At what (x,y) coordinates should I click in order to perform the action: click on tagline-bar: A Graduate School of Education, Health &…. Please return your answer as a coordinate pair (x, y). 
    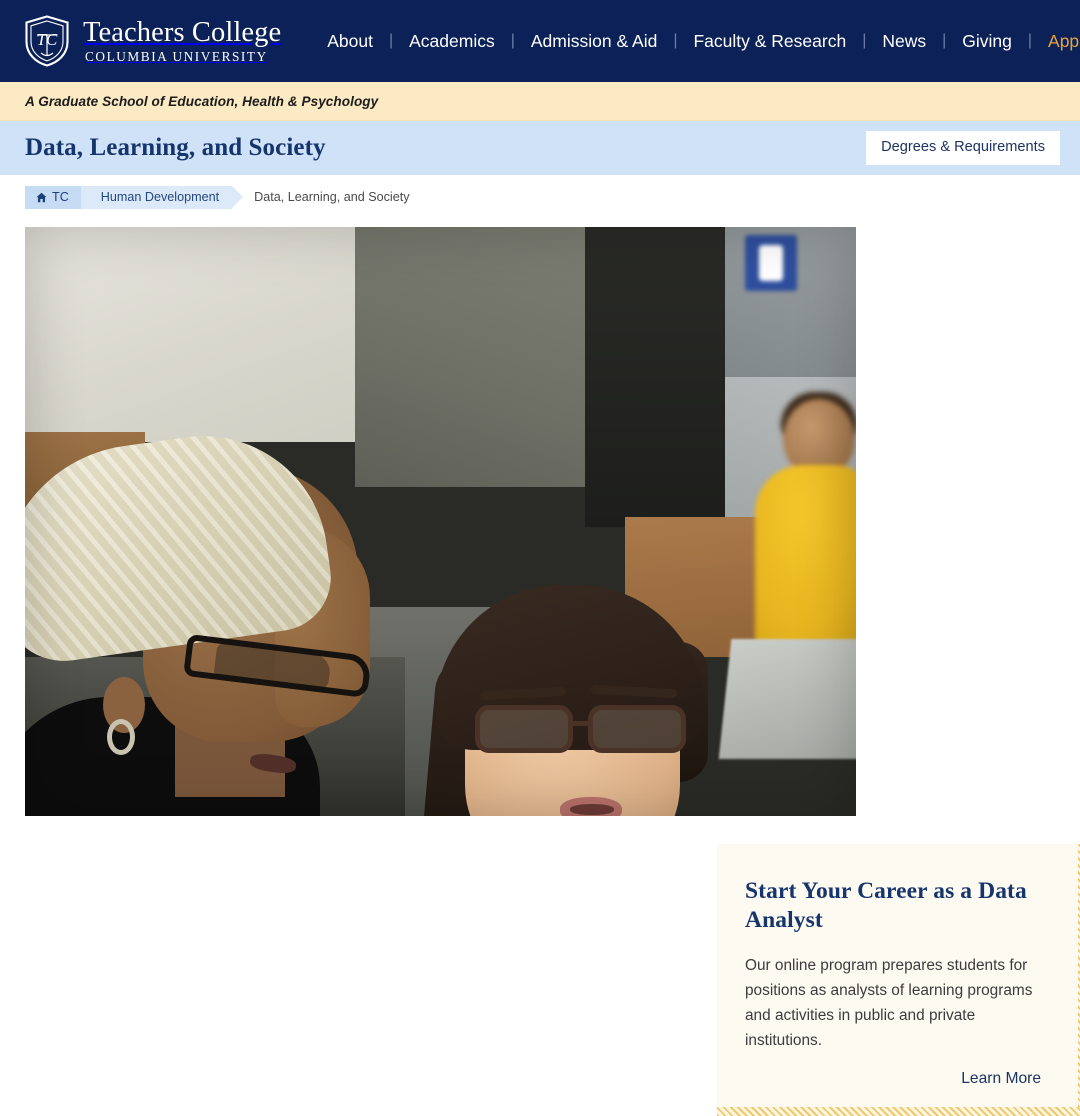
    Looking at the image, I should click on (540, 101).